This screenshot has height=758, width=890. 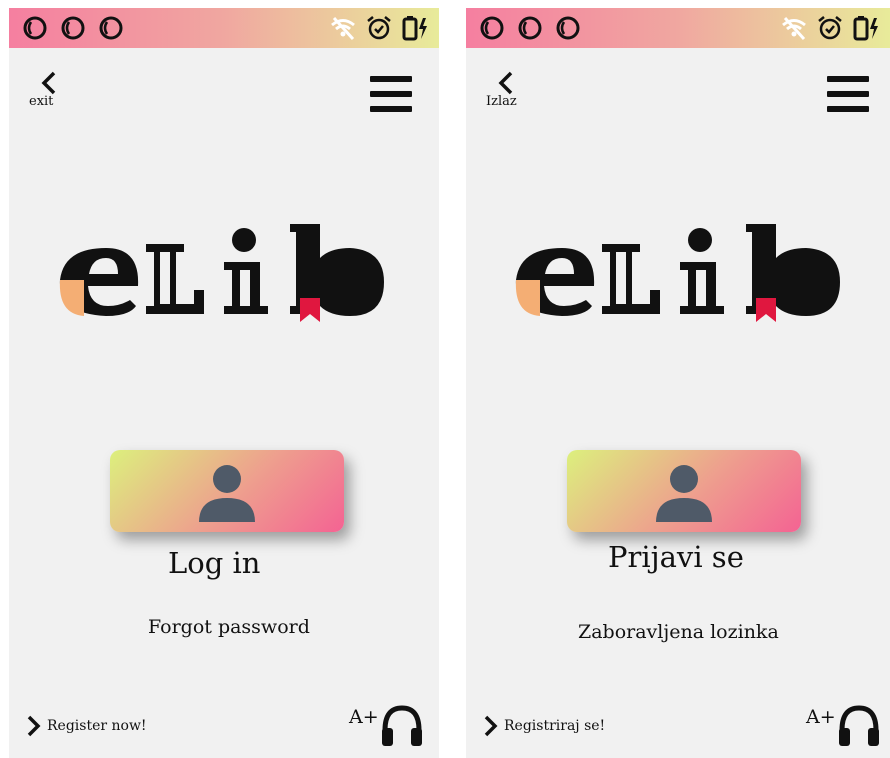 What do you see at coordinates (214, 563) in the screenshot?
I see `login-label: Log in` at bounding box center [214, 563].